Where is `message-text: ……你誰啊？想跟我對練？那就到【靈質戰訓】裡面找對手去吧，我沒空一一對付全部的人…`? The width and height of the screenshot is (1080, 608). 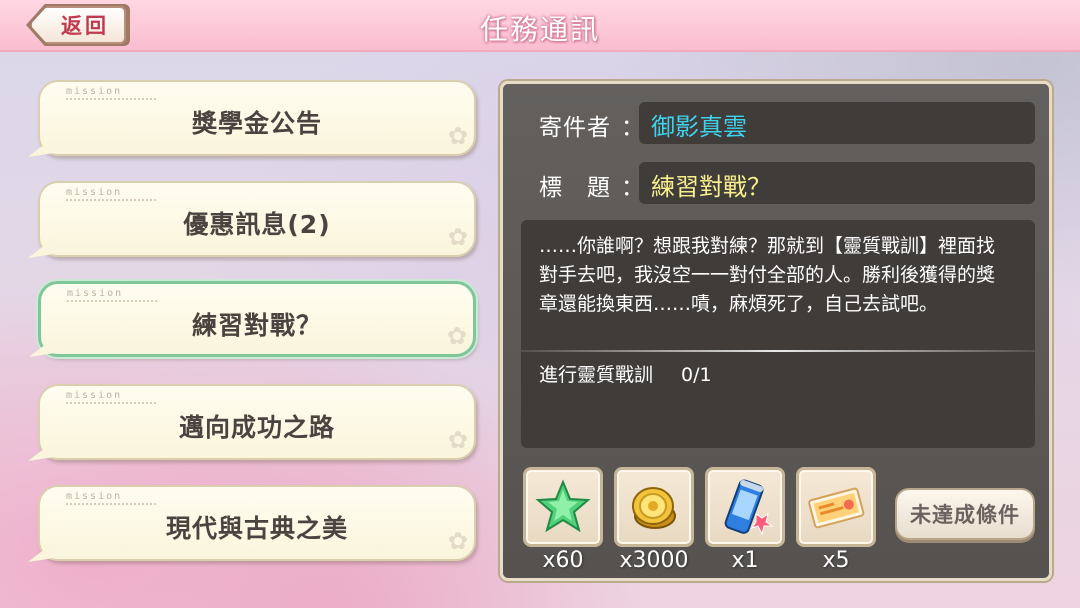 message-text: ……你誰啊？想跟我對練？那就到【靈質戰訓】裡面找對手去吧，我沒空一一對付全部的人… is located at coordinates (767, 275).